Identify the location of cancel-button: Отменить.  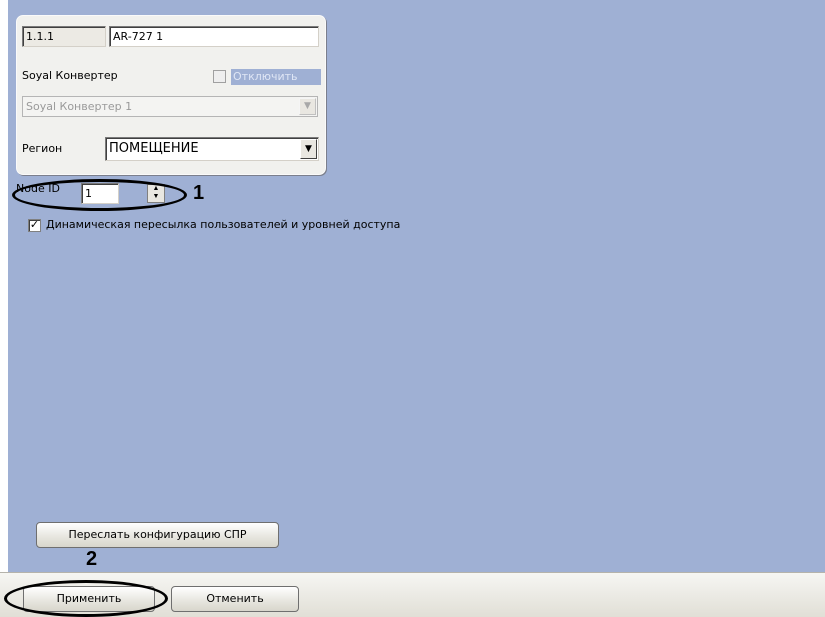
(235, 599).